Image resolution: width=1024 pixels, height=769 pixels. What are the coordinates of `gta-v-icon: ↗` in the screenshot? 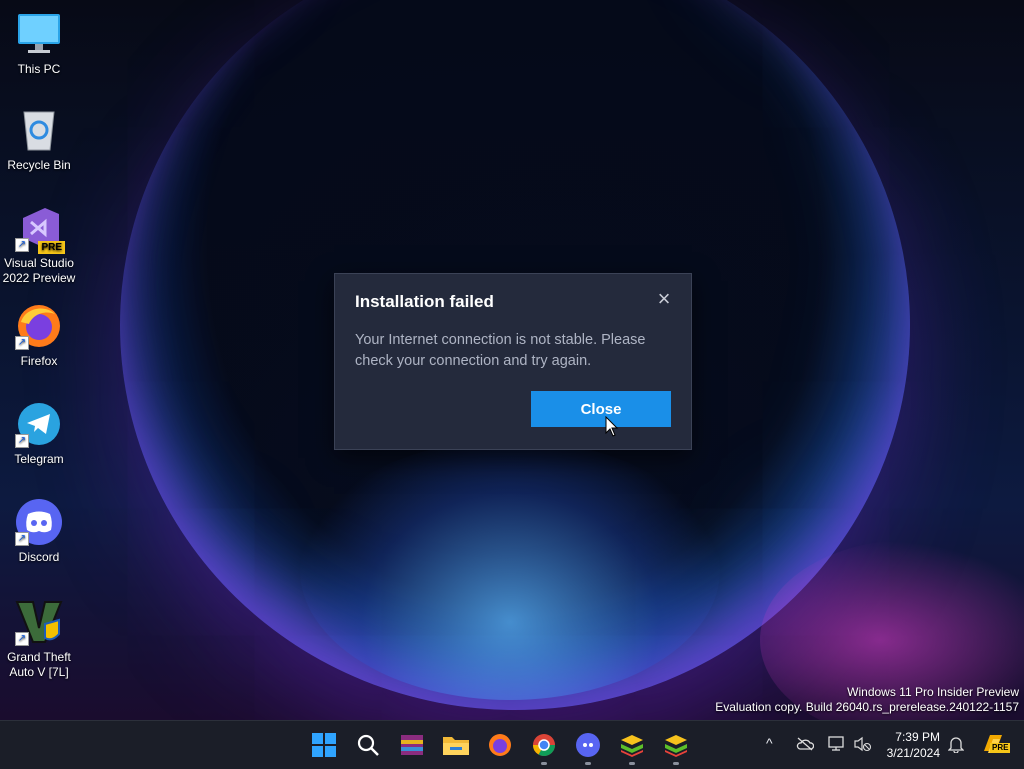 It's located at (39, 622).